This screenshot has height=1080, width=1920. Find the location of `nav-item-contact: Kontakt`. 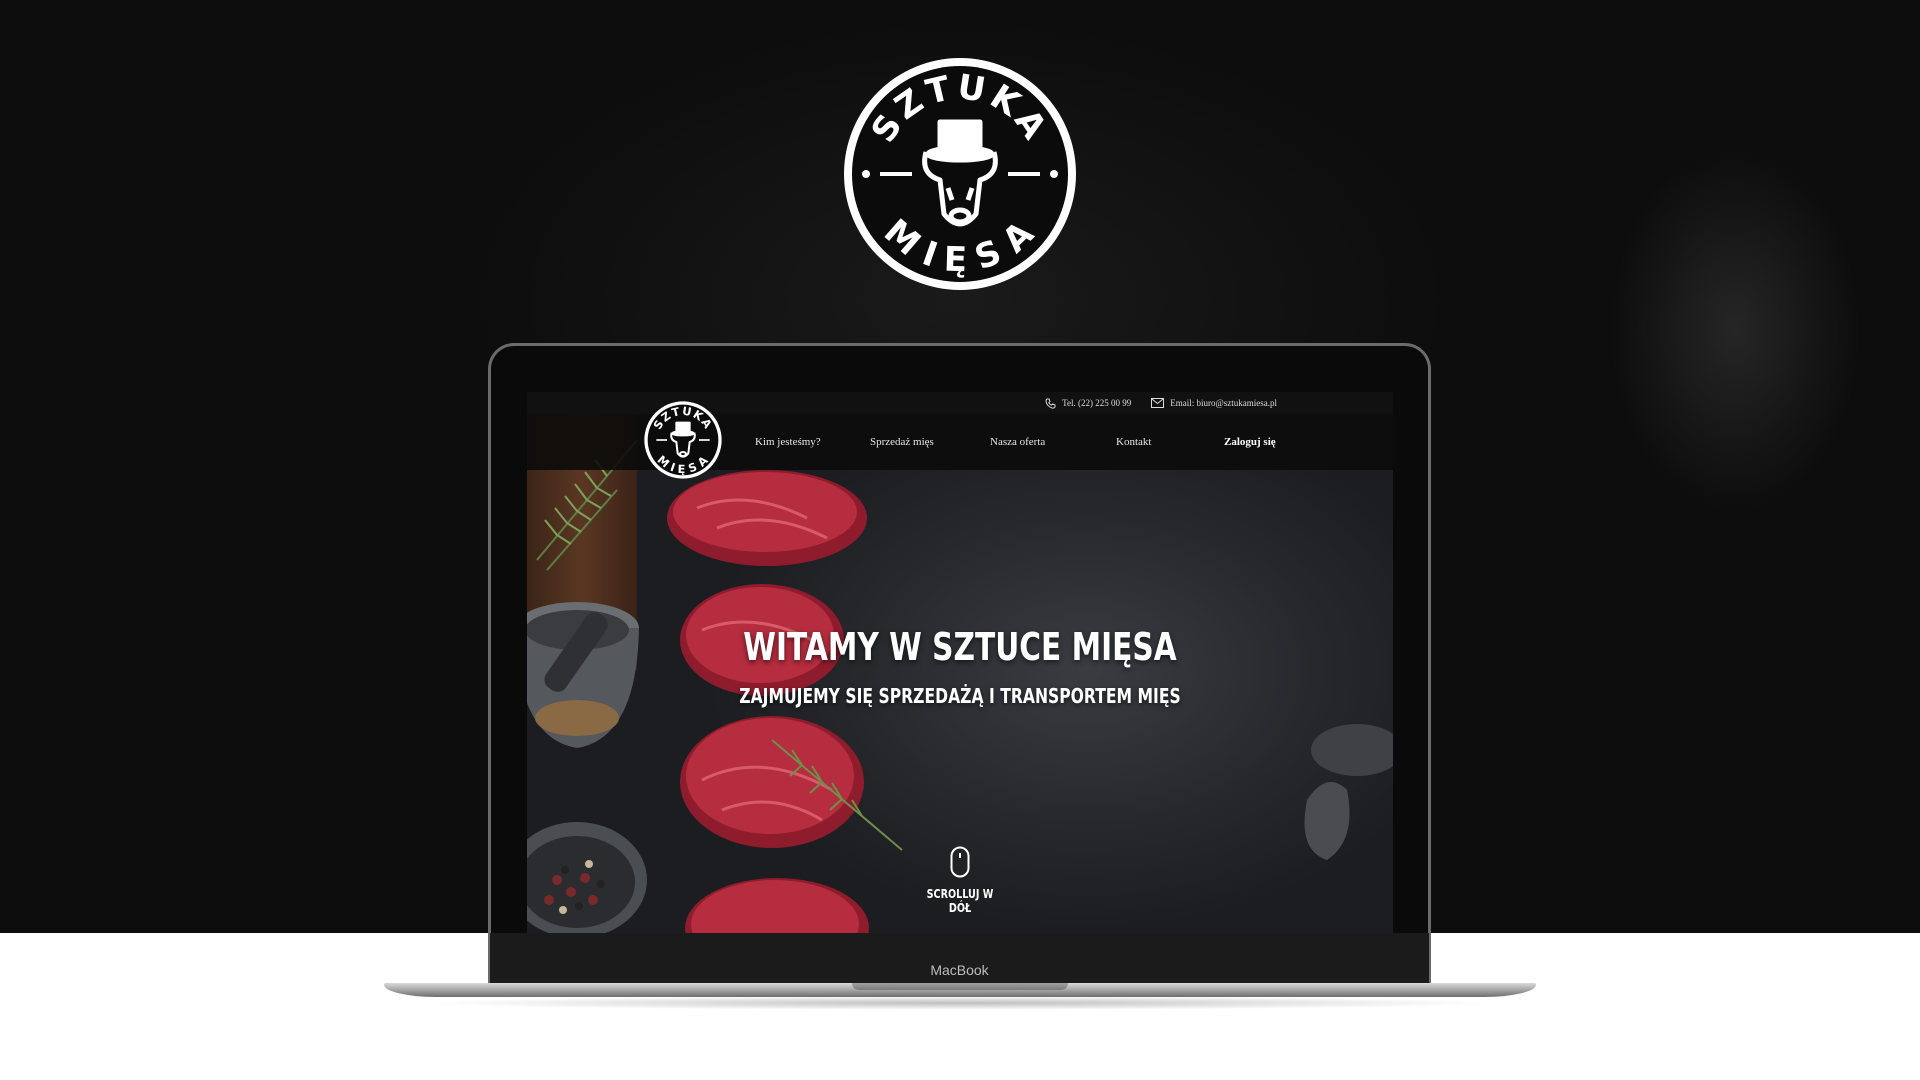

nav-item-contact: Kontakt is located at coordinates (1133, 442).